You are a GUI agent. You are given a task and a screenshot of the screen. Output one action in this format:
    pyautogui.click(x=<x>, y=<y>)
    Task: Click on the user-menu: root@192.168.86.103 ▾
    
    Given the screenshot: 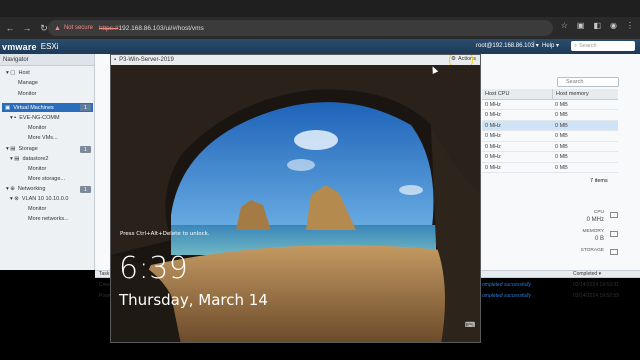 What is the action you would take?
    pyautogui.click(x=507, y=45)
    